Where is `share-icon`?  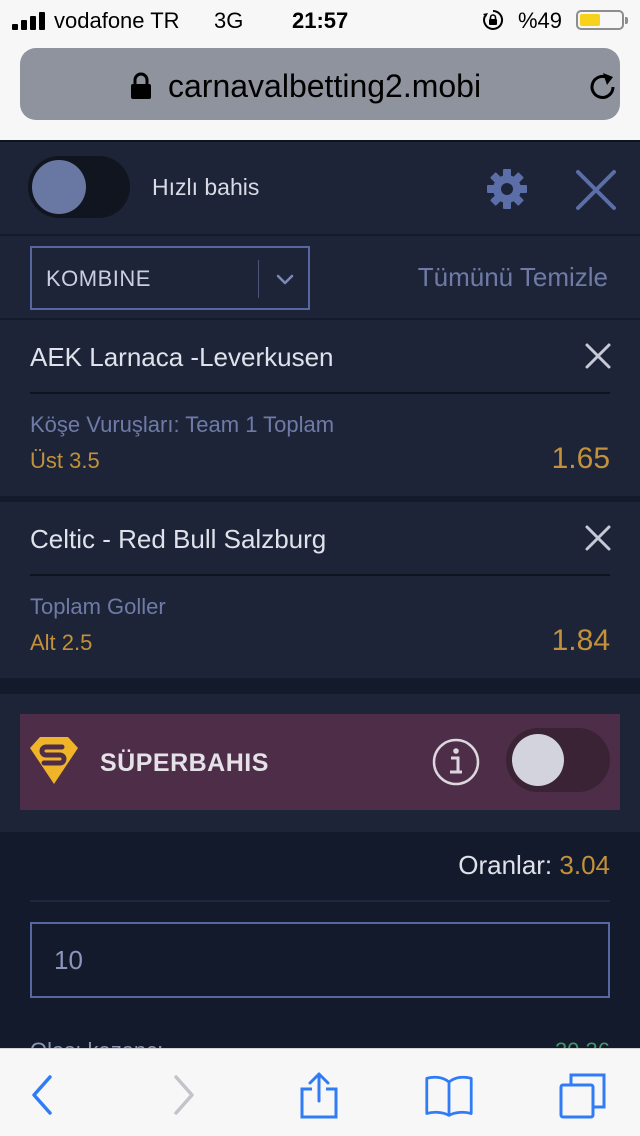 share-icon is located at coordinates (319, 1095).